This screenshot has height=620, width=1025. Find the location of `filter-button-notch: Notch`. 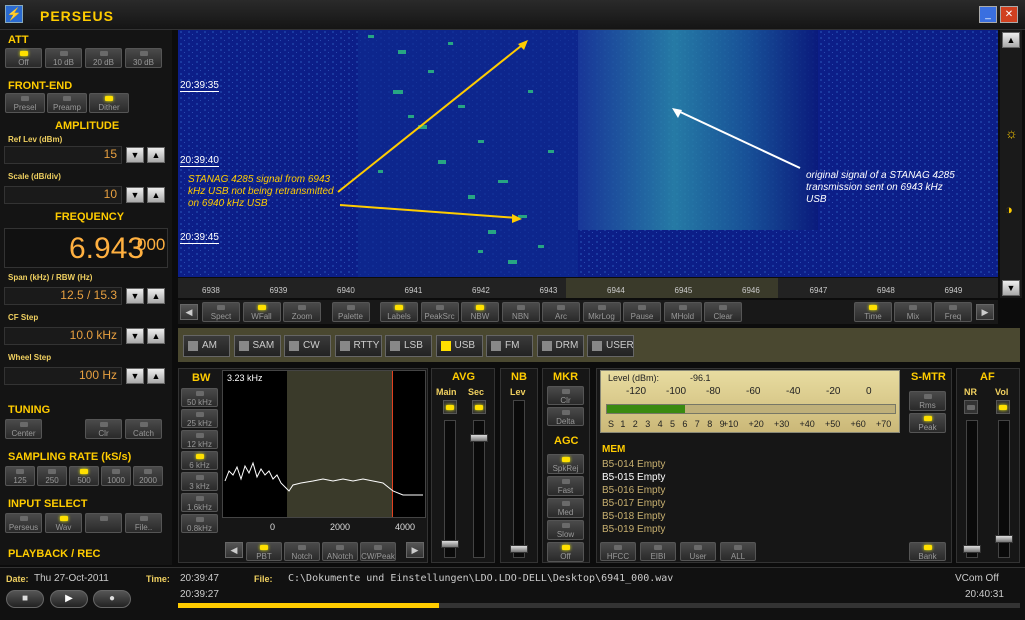

filter-button-notch: Notch is located at coordinates (302, 551).